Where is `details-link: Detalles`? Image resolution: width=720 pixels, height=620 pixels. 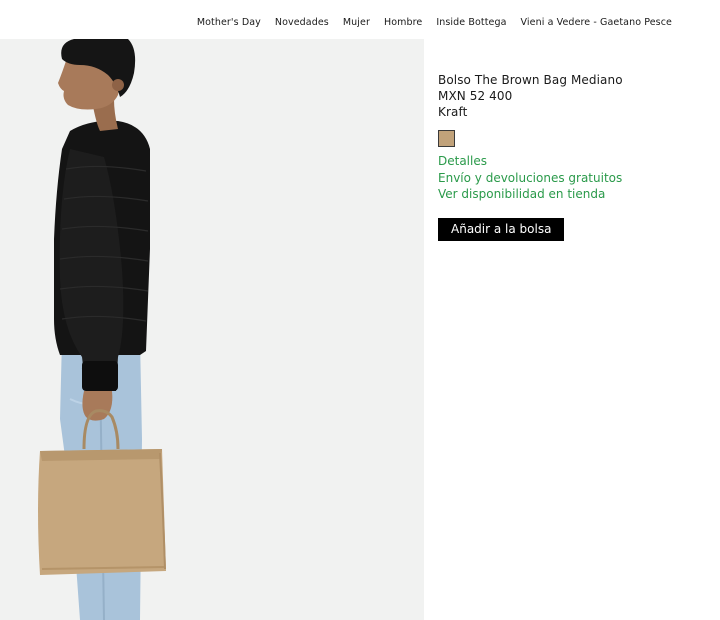
details-link: Detalles is located at coordinates (568, 161).